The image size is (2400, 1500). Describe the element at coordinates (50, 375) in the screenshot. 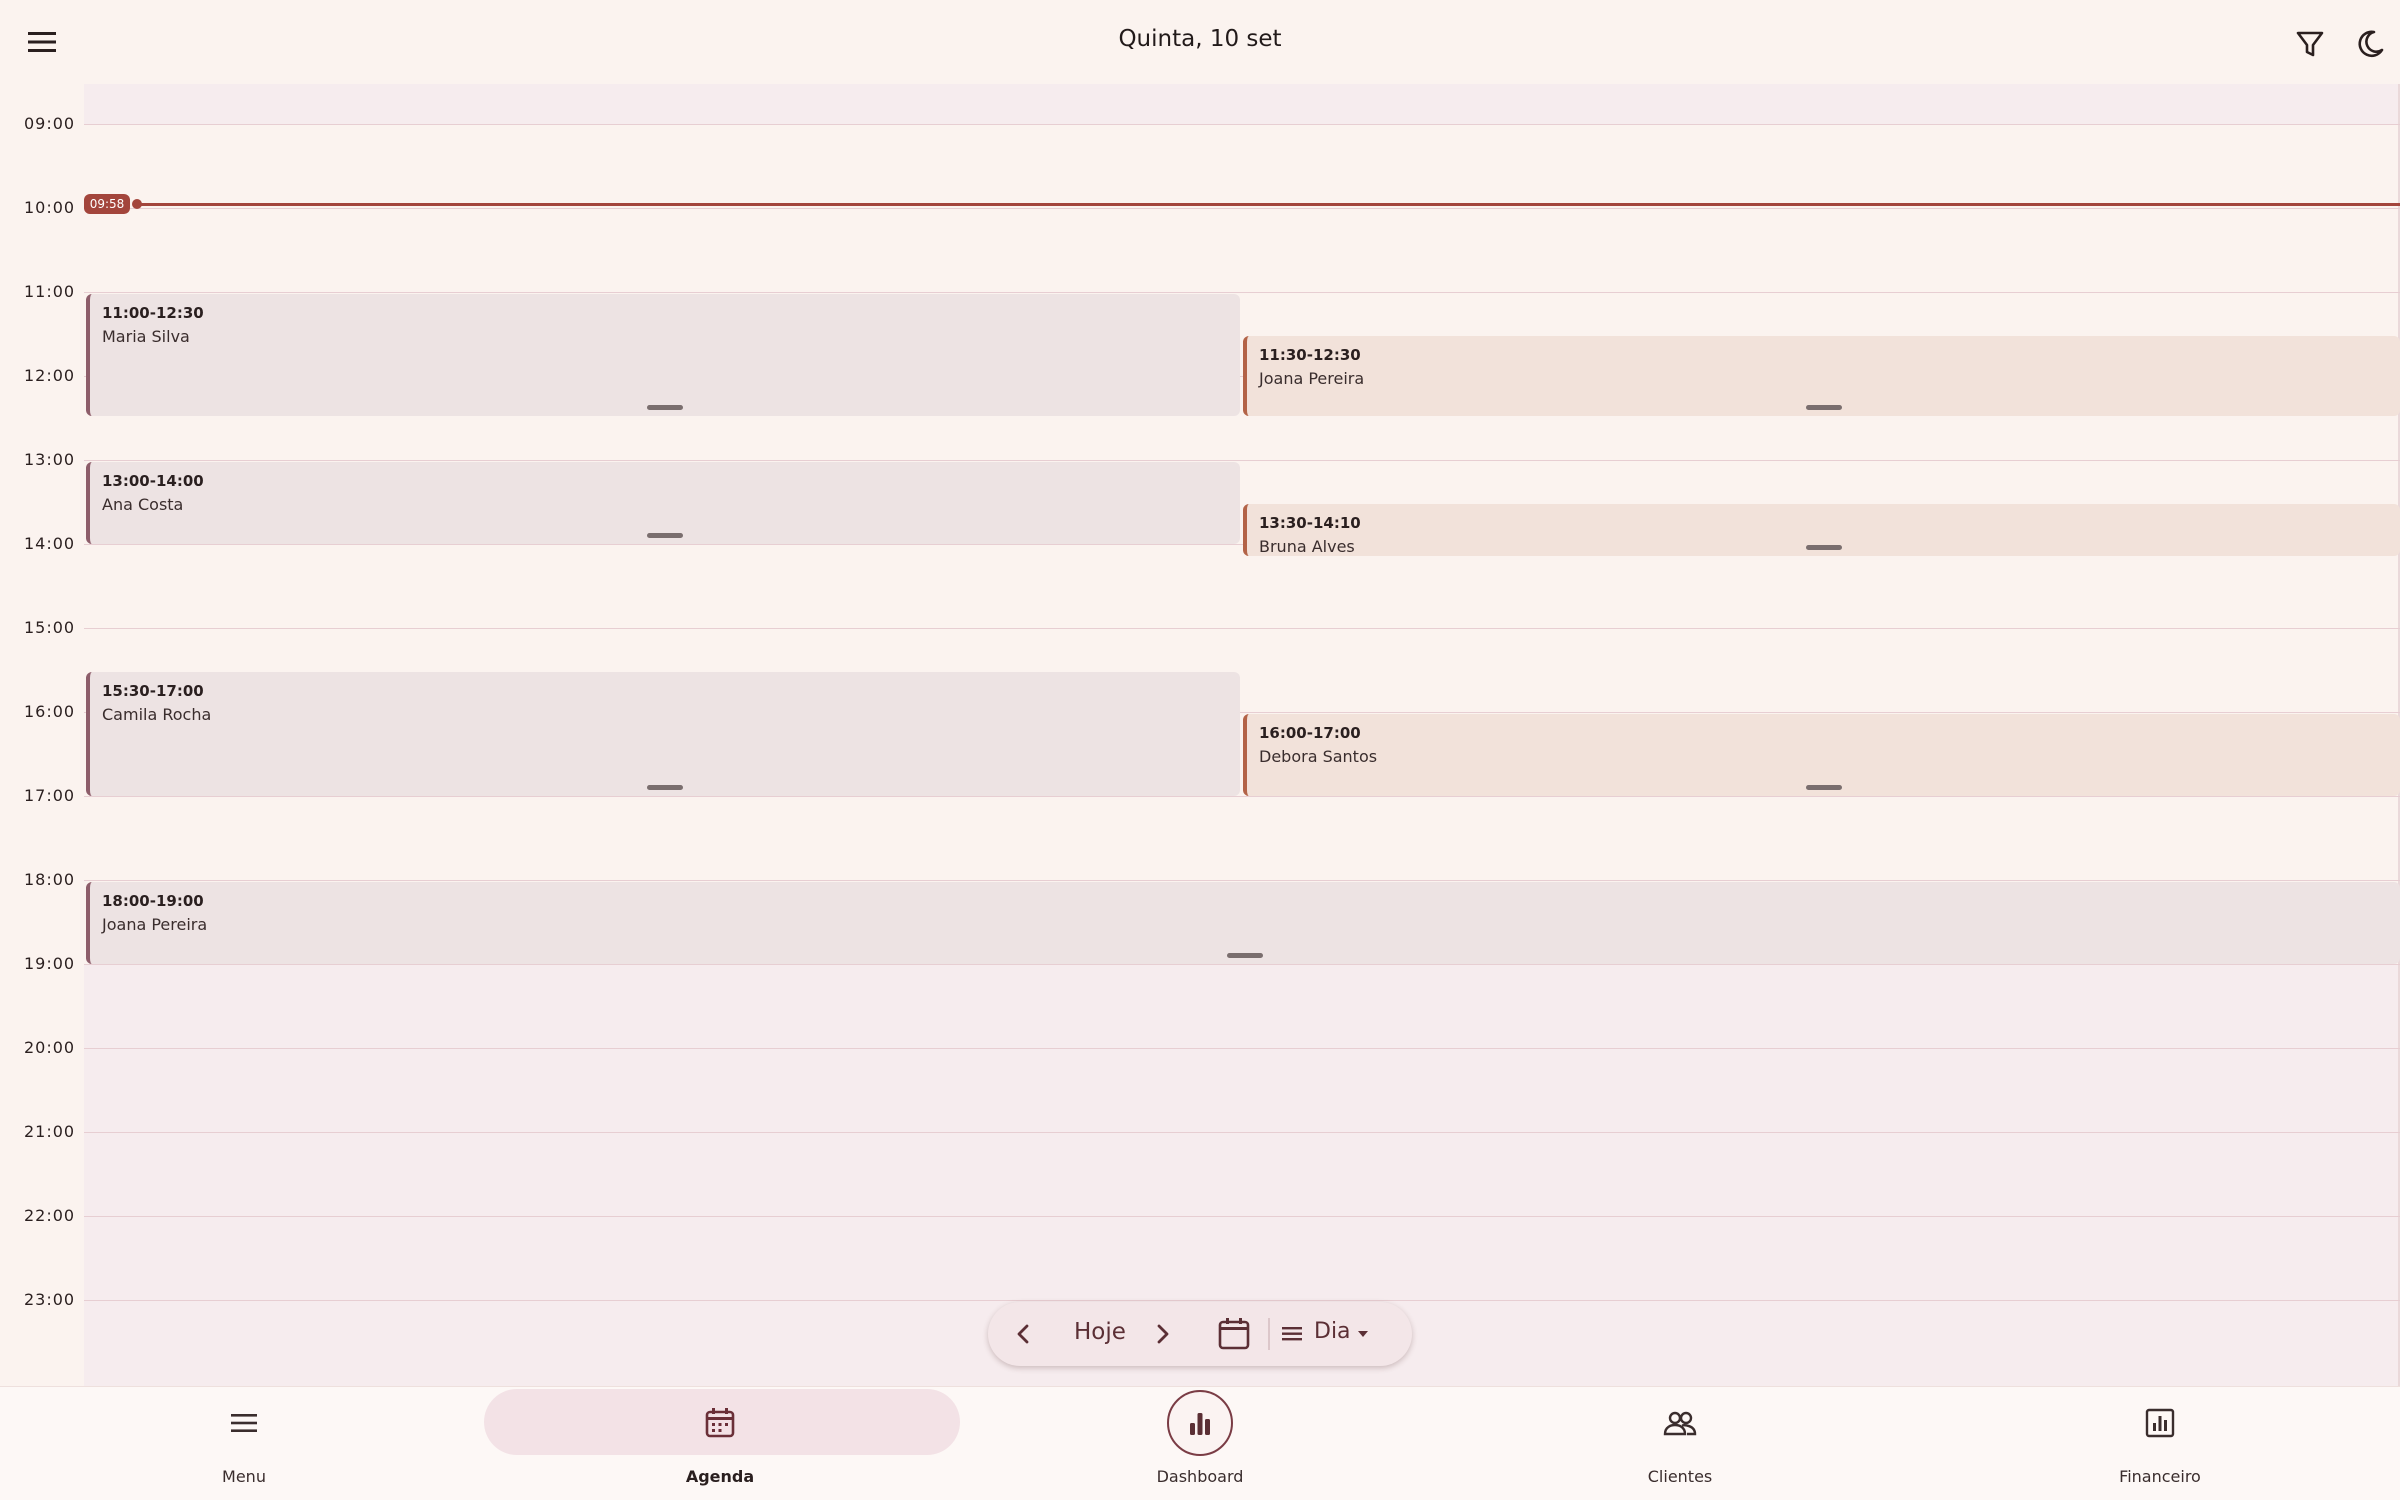

I see `hour-label: 12:00` at that location.